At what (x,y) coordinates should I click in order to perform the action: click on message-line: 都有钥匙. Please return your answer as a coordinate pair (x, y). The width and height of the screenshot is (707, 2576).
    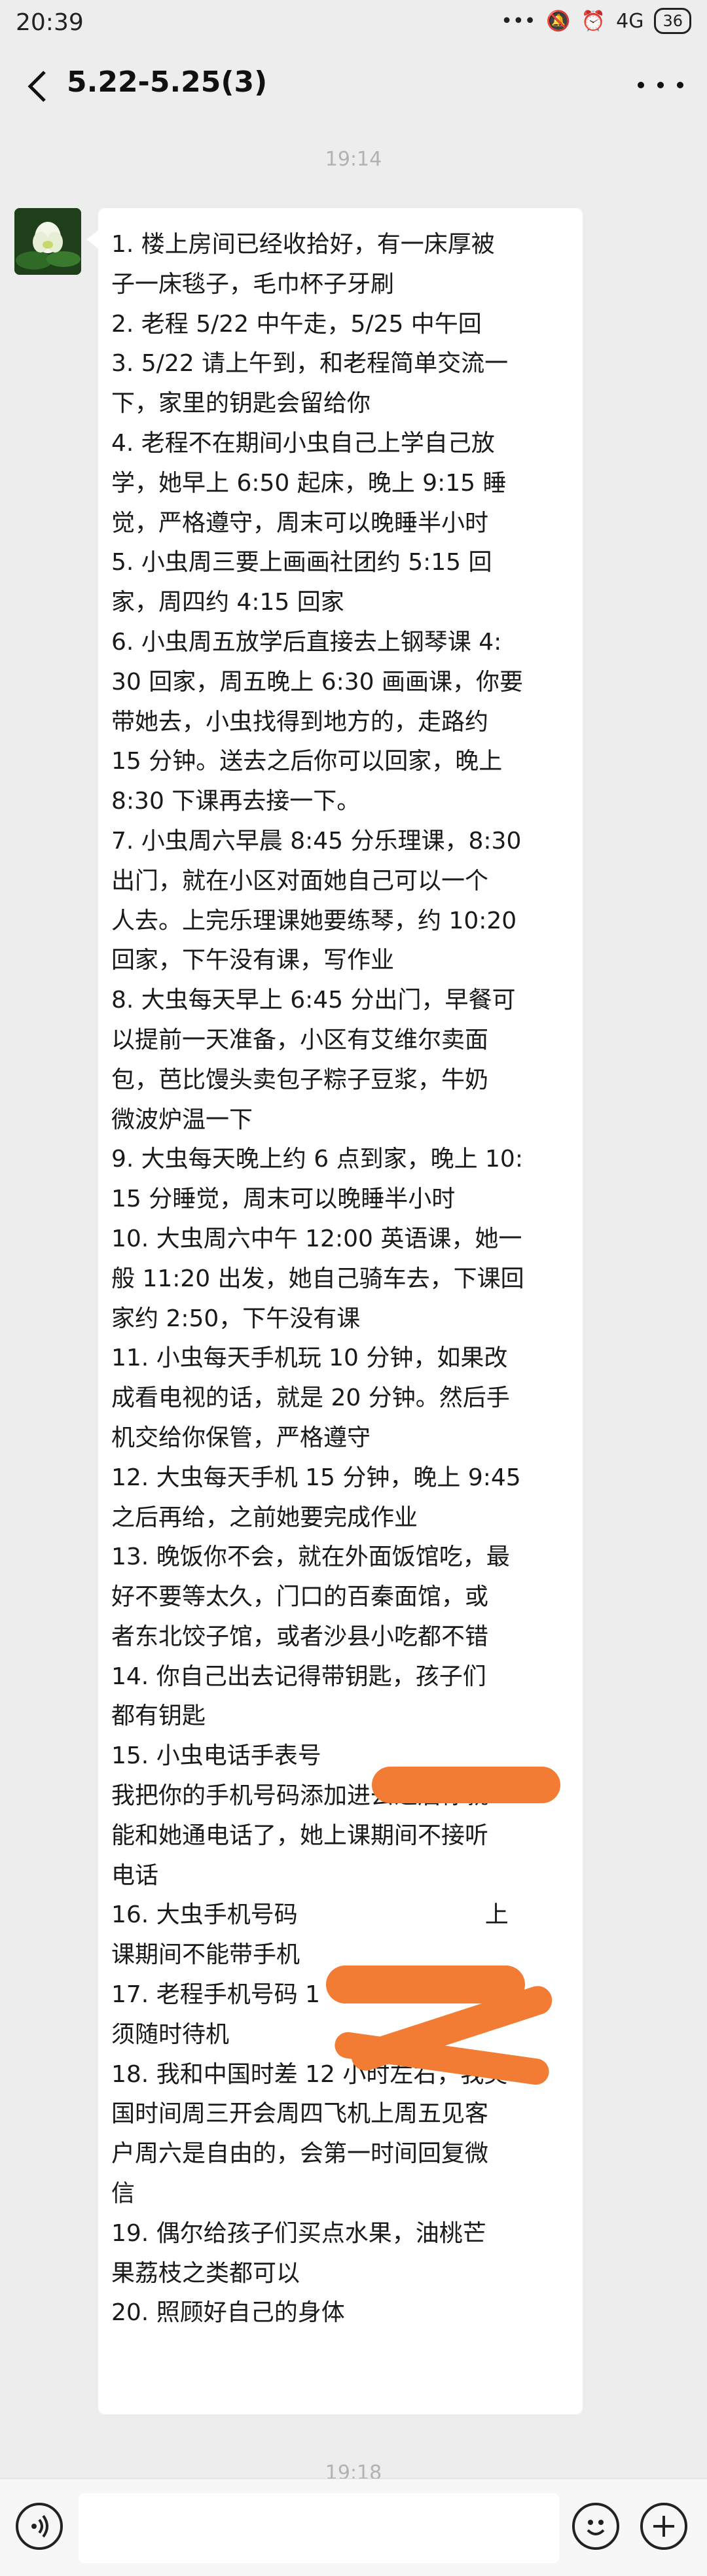
    Looking at the image, I should click on (158, 1716).